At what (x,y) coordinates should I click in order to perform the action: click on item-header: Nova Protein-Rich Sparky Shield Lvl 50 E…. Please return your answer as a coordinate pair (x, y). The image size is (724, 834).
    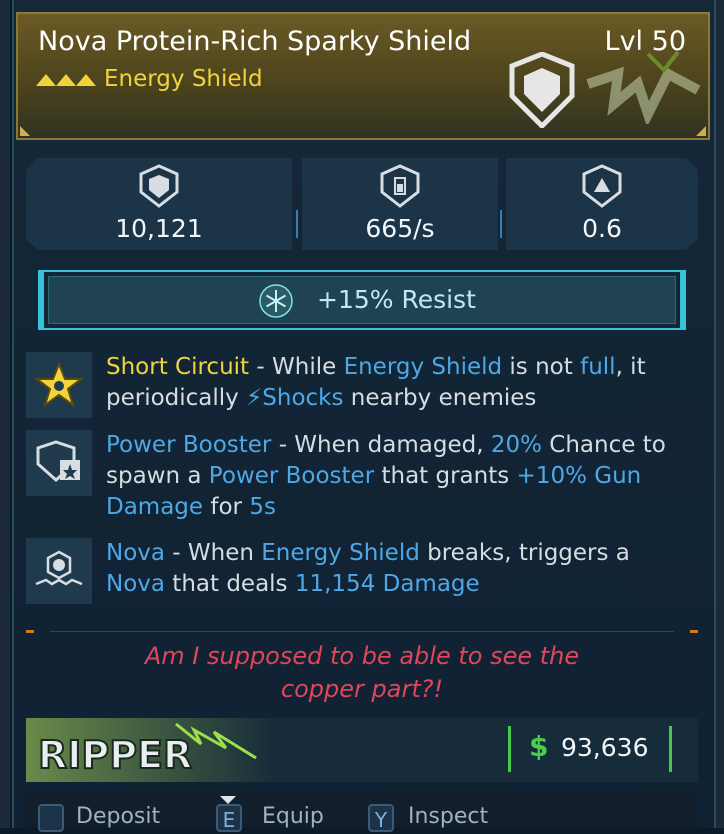
    Looking at the image, I should click on (363, 76).